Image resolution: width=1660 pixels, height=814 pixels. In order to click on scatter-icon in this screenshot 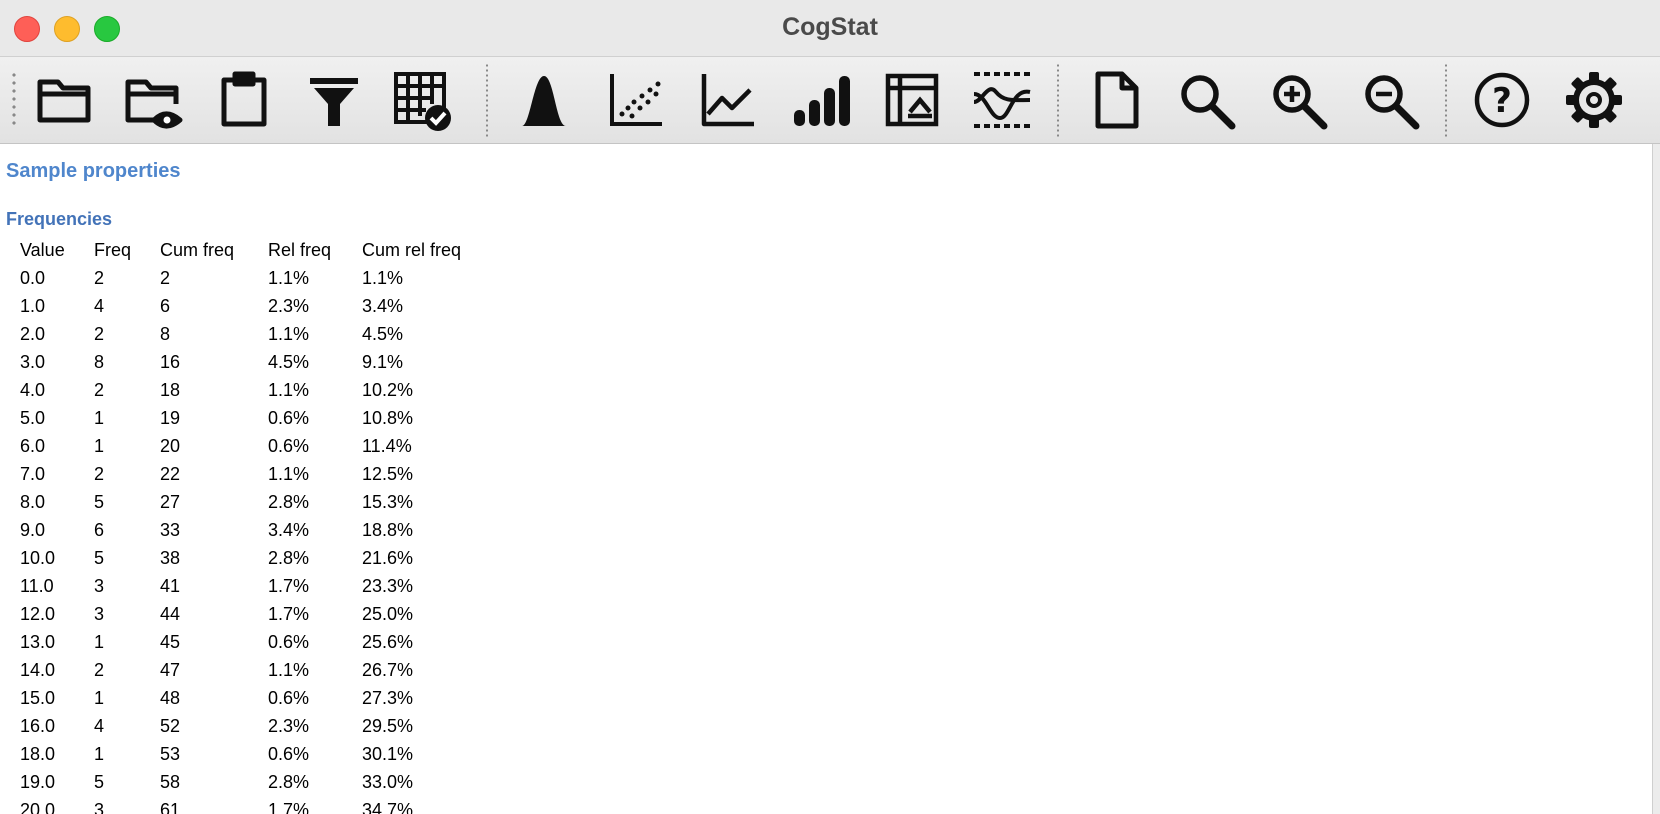, I will do `click(636, 100)`.